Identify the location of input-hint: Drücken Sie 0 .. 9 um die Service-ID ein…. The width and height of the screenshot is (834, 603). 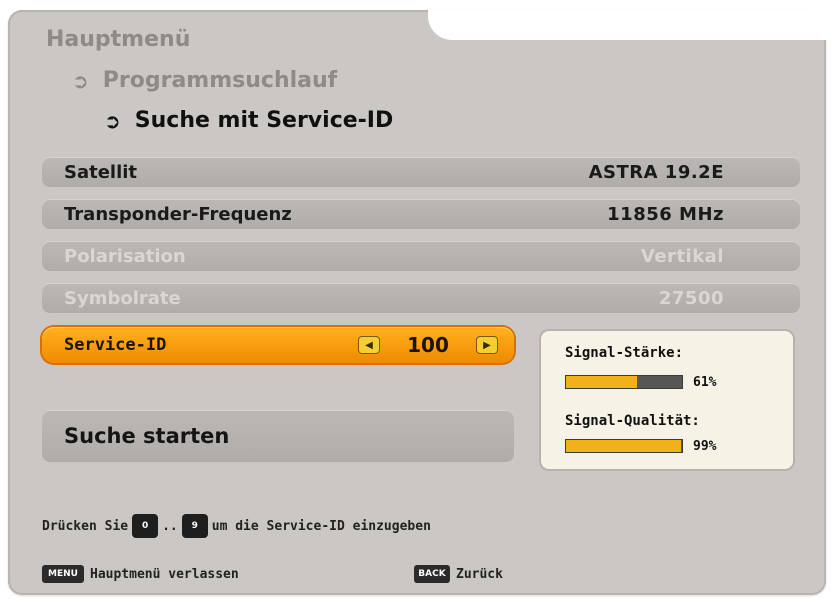
(236, 526).